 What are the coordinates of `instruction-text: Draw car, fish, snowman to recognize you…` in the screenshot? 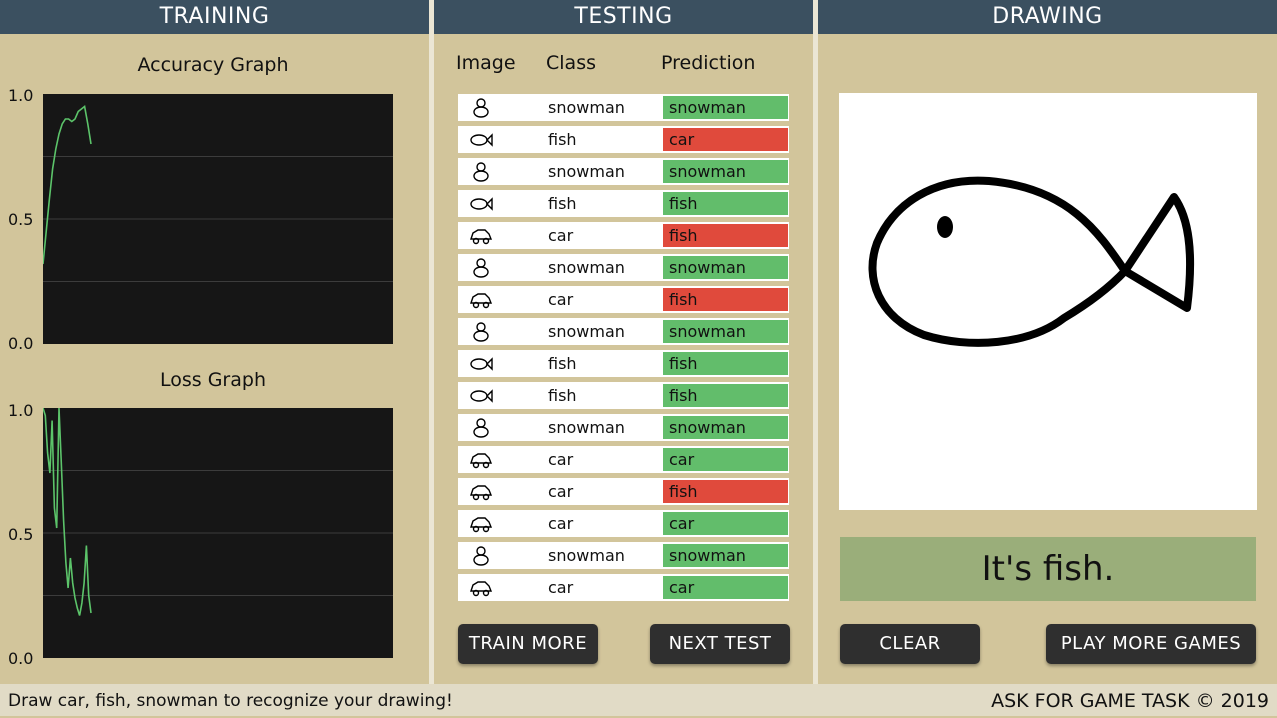 It's located at (230, 701).